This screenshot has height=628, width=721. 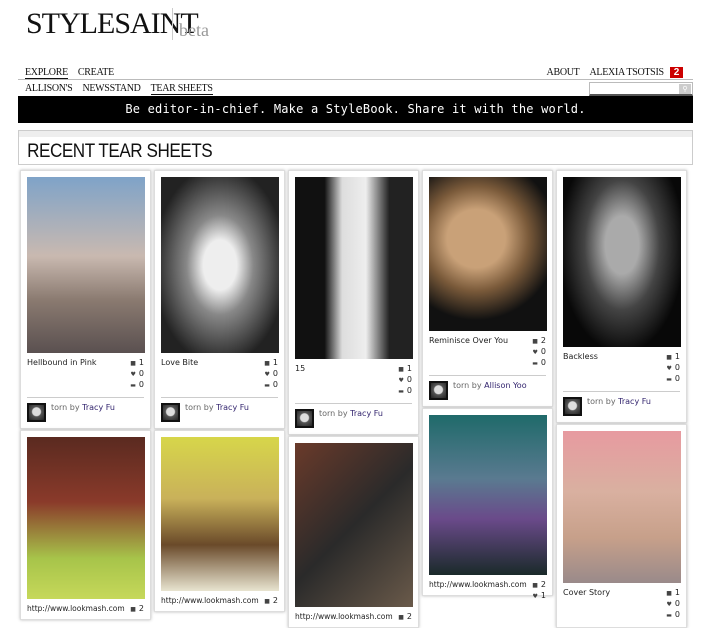 What do you see at coordinates (179, 374) in the screenshot?
I see `card-title: Love Bite` at bounding box center [179, 374].